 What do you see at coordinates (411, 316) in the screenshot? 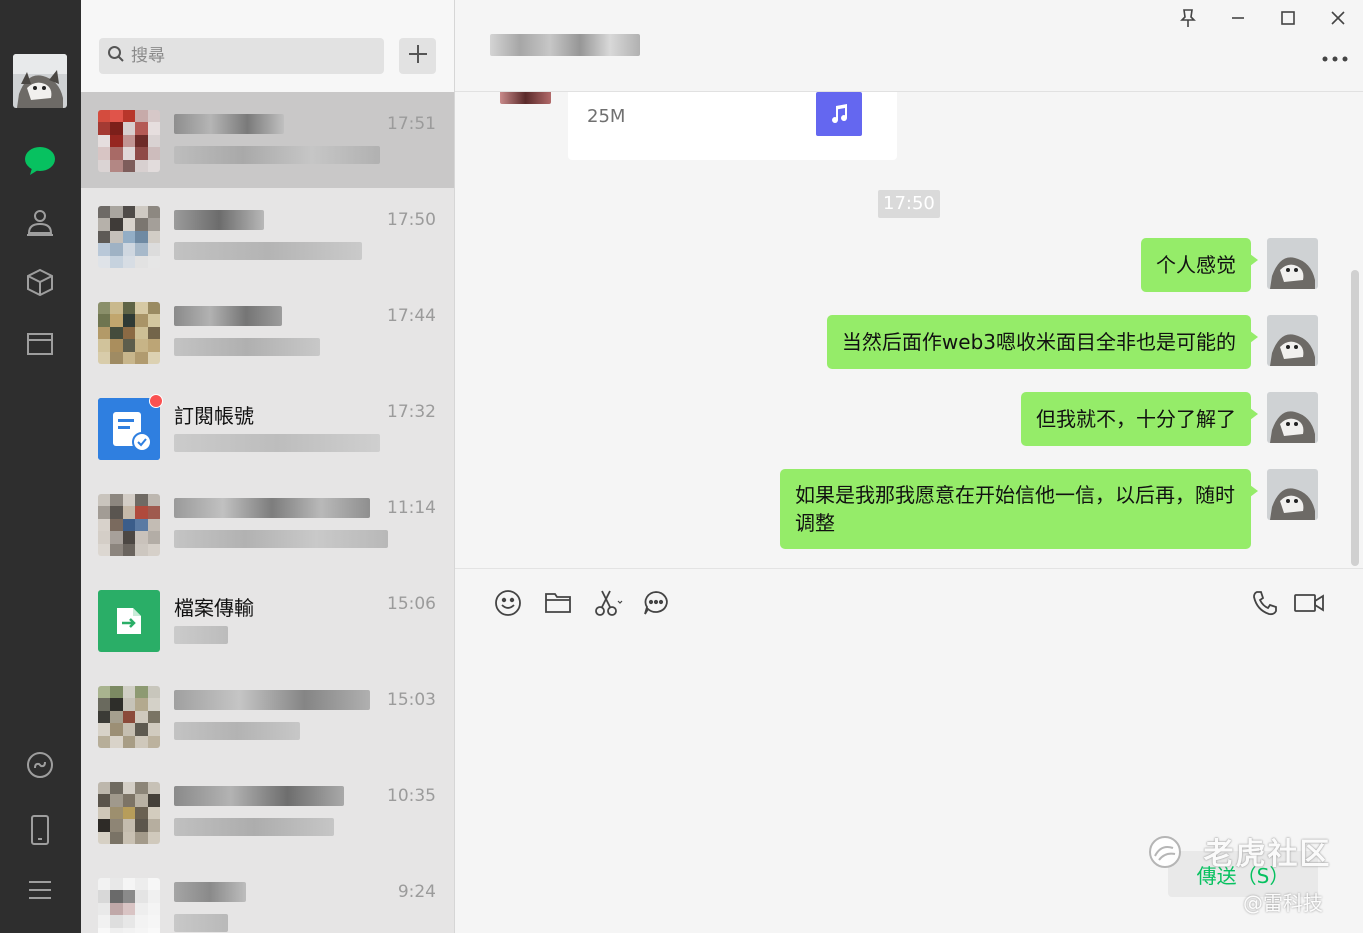
I see `chat-time: 17:44` at bounding box center [411, 316].